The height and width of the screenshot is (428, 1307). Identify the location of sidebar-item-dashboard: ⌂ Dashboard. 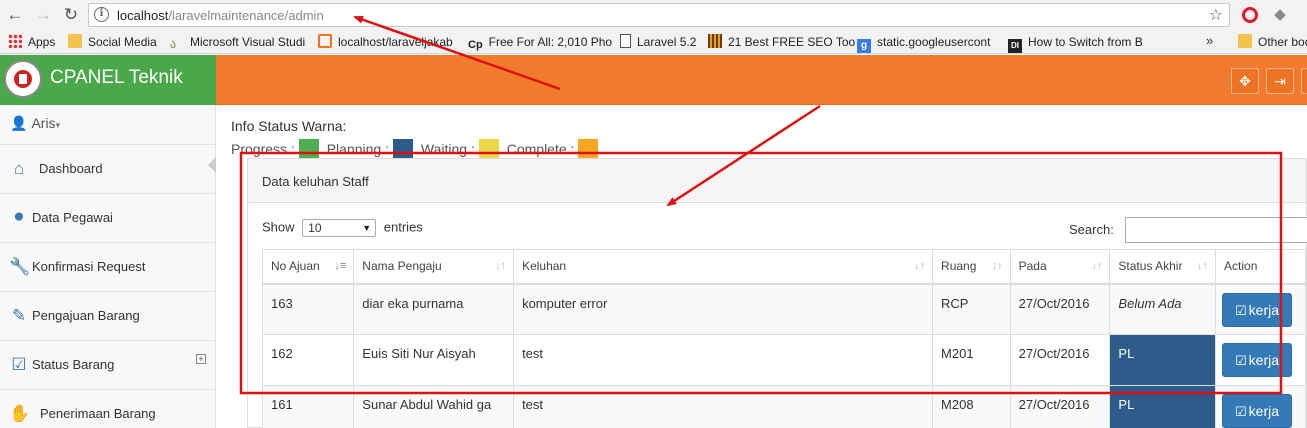
(108, 169).